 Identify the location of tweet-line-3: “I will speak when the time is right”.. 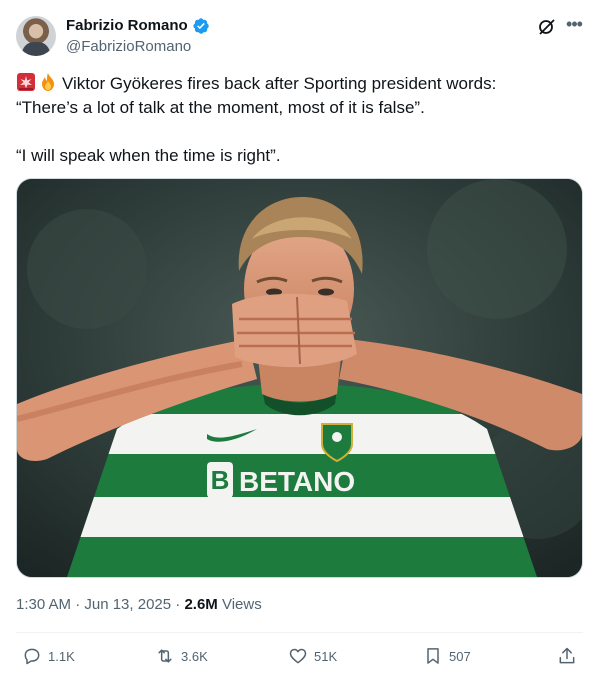
(148, 155).